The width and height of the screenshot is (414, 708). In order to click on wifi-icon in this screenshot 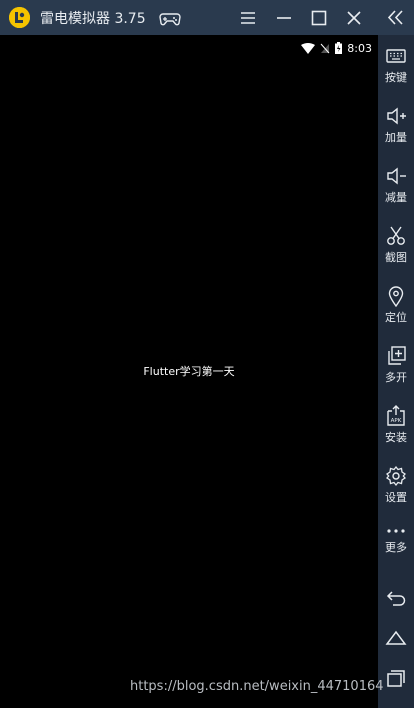, I will do `click(308, 48)`.